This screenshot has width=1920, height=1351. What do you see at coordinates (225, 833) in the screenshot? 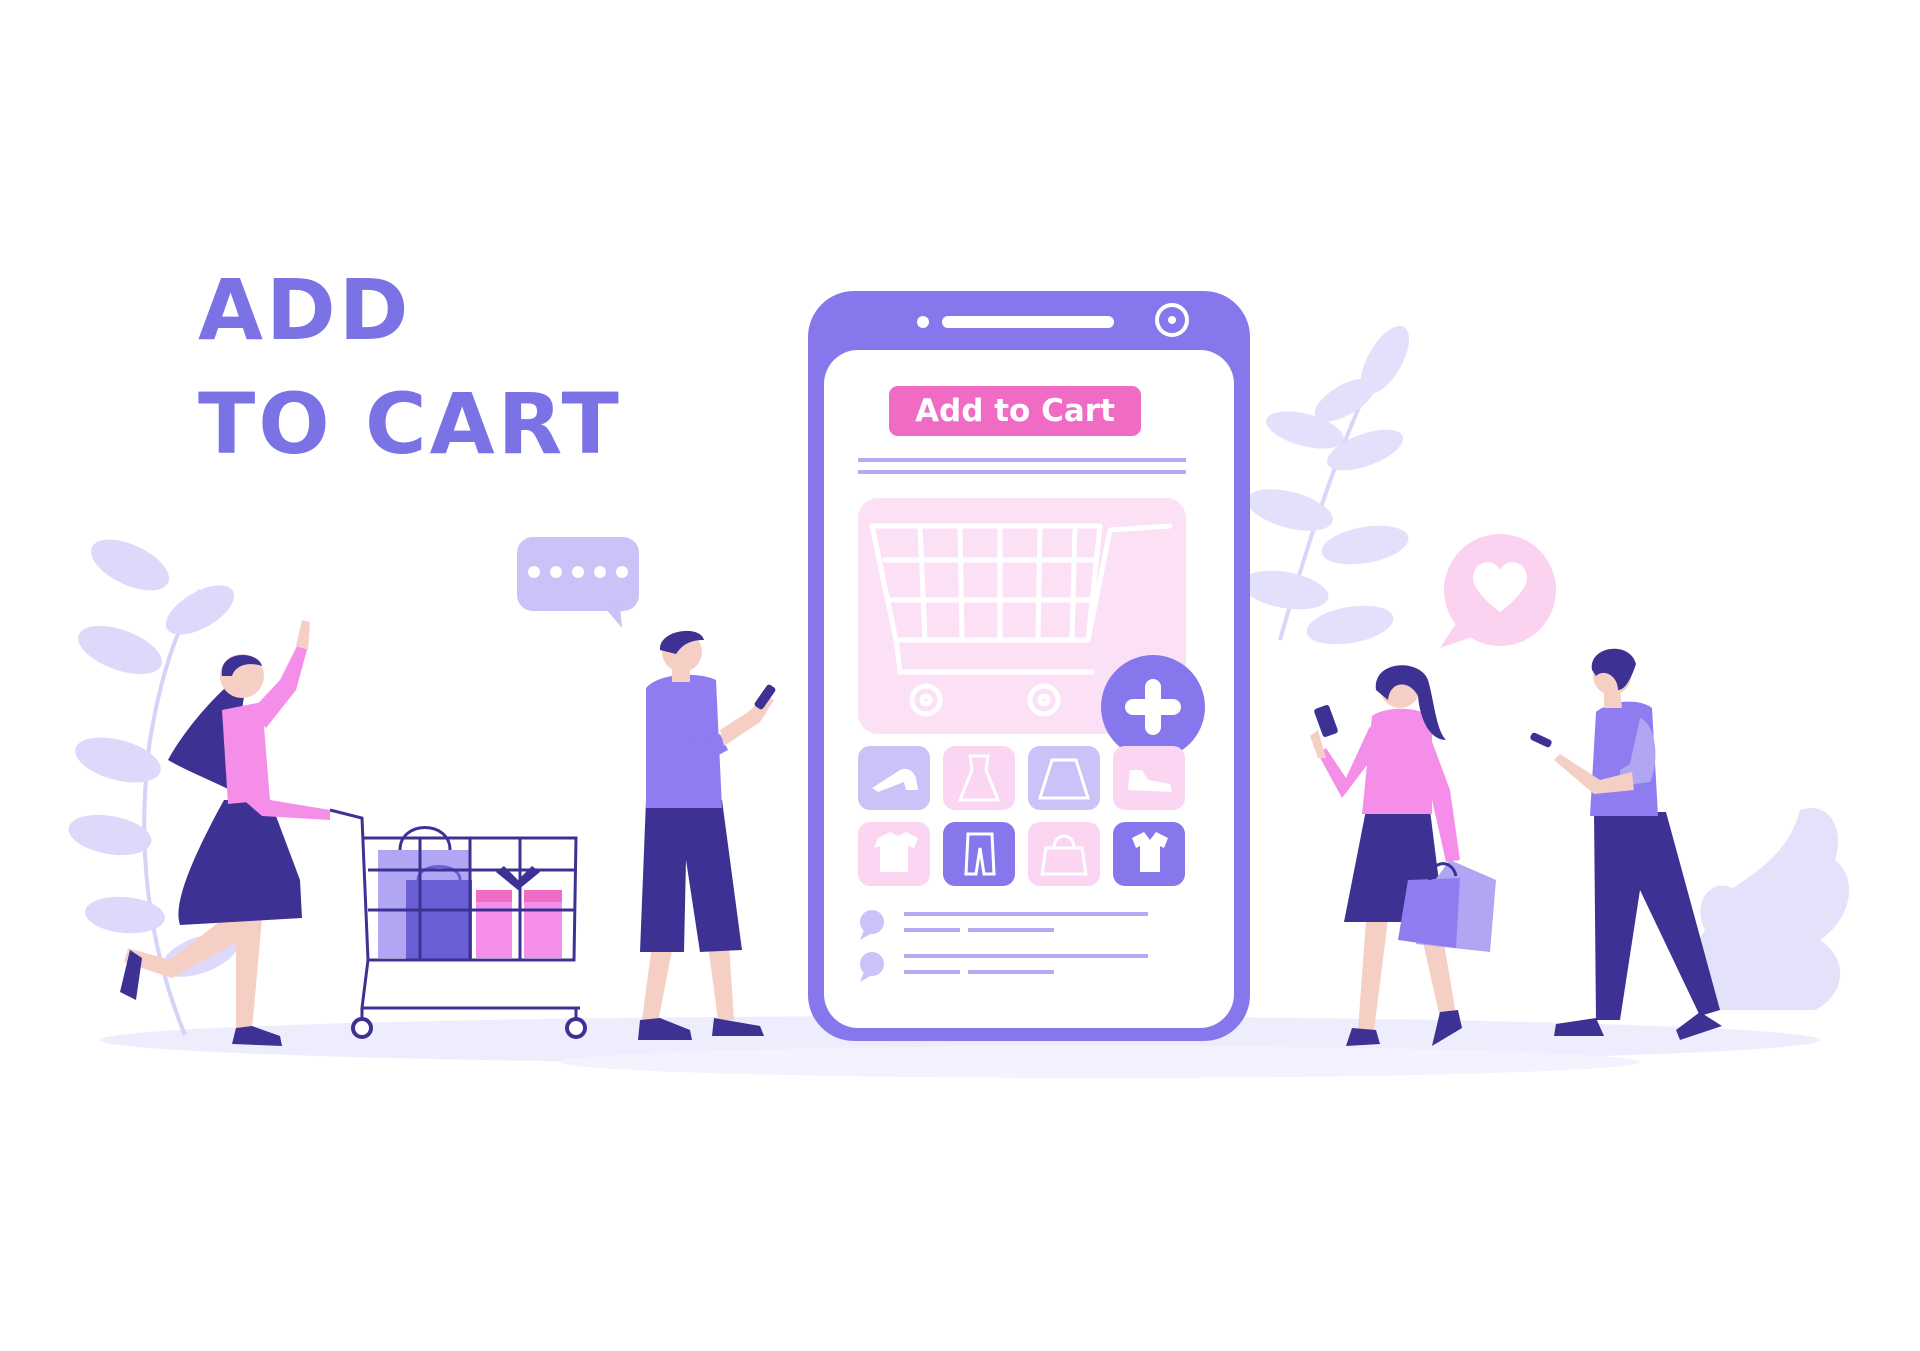
I see `woman-with-trolley` at bounding box center [225, 833].